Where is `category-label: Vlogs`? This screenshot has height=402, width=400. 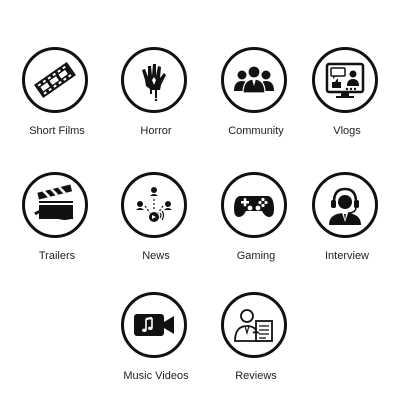 category-label: Vlogs is located at coordinates (347, 131).